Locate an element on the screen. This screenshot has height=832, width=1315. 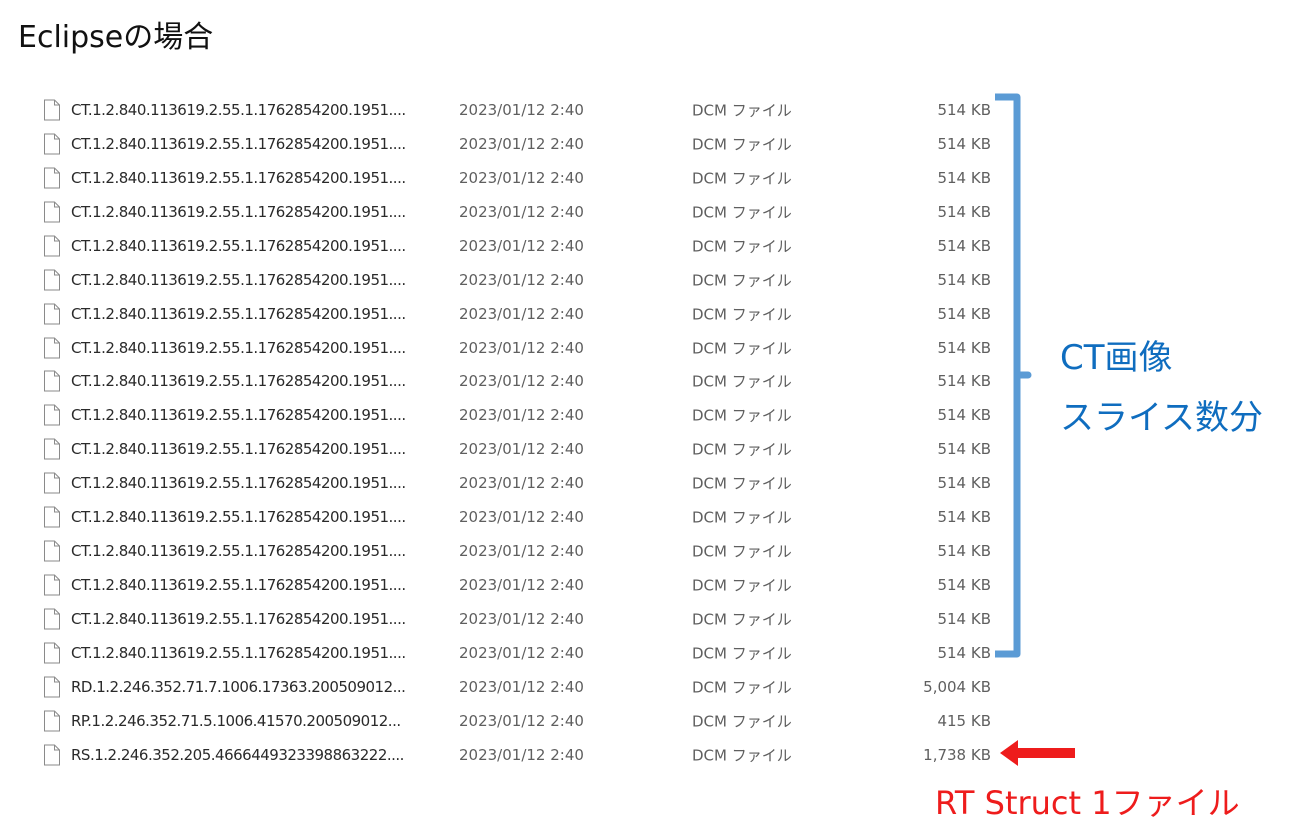
ct-image-label: CT画像 is located at coordinates (1116, 358).